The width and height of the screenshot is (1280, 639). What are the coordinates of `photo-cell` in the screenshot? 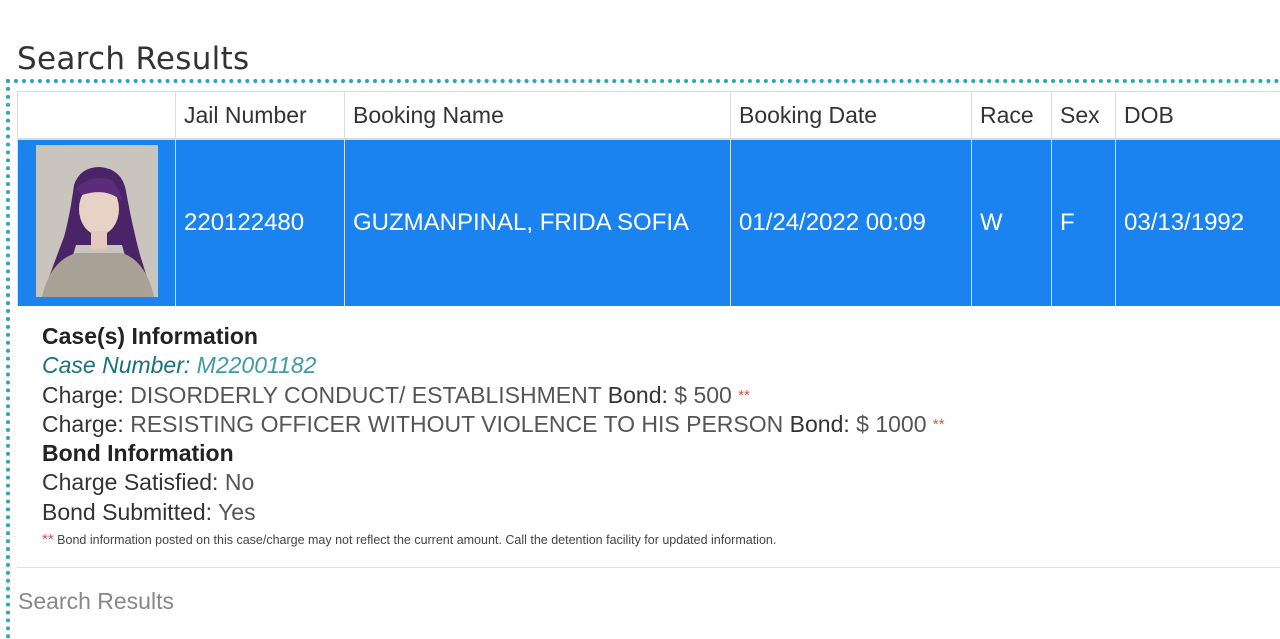 It's located at (97, 222).